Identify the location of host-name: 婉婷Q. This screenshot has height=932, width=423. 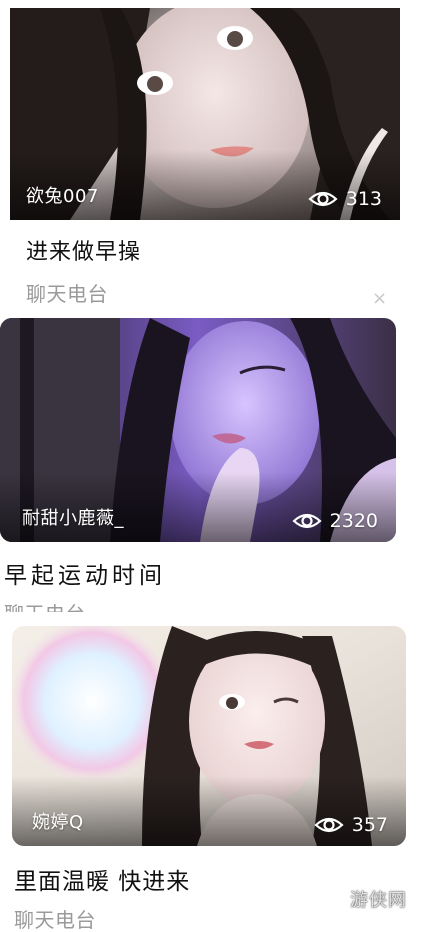
(58, 822).